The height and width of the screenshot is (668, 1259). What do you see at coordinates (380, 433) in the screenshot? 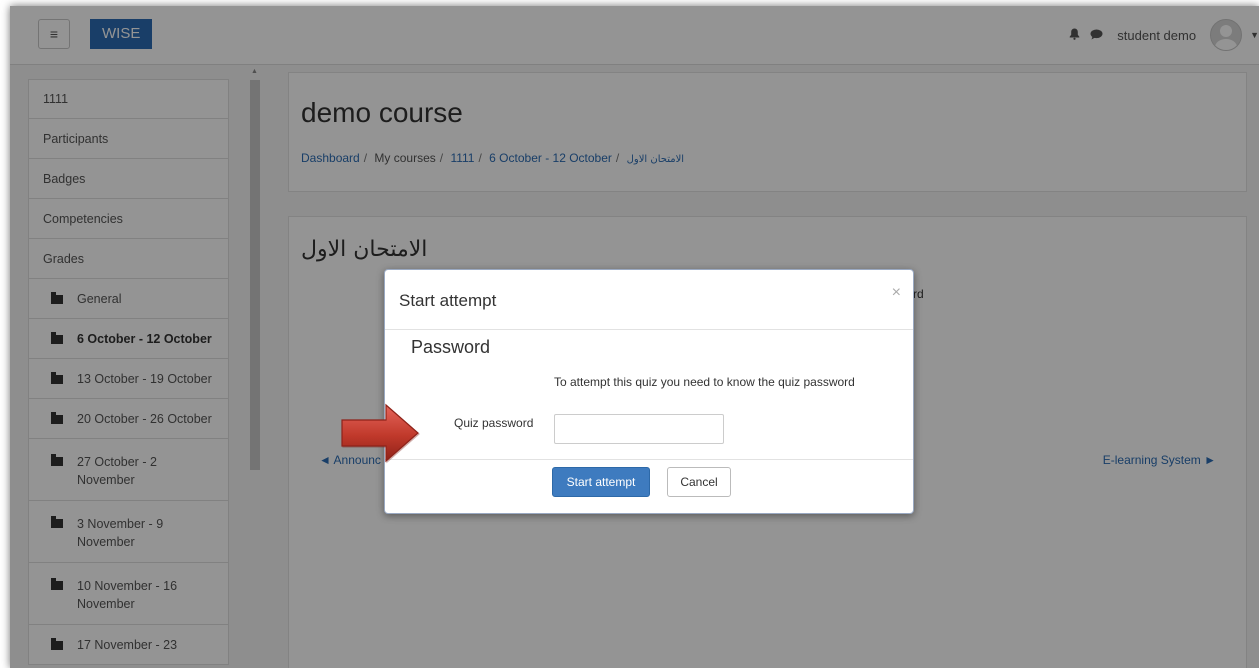
I see `red-arrow-right-icon` at bounding box center [380, 433].